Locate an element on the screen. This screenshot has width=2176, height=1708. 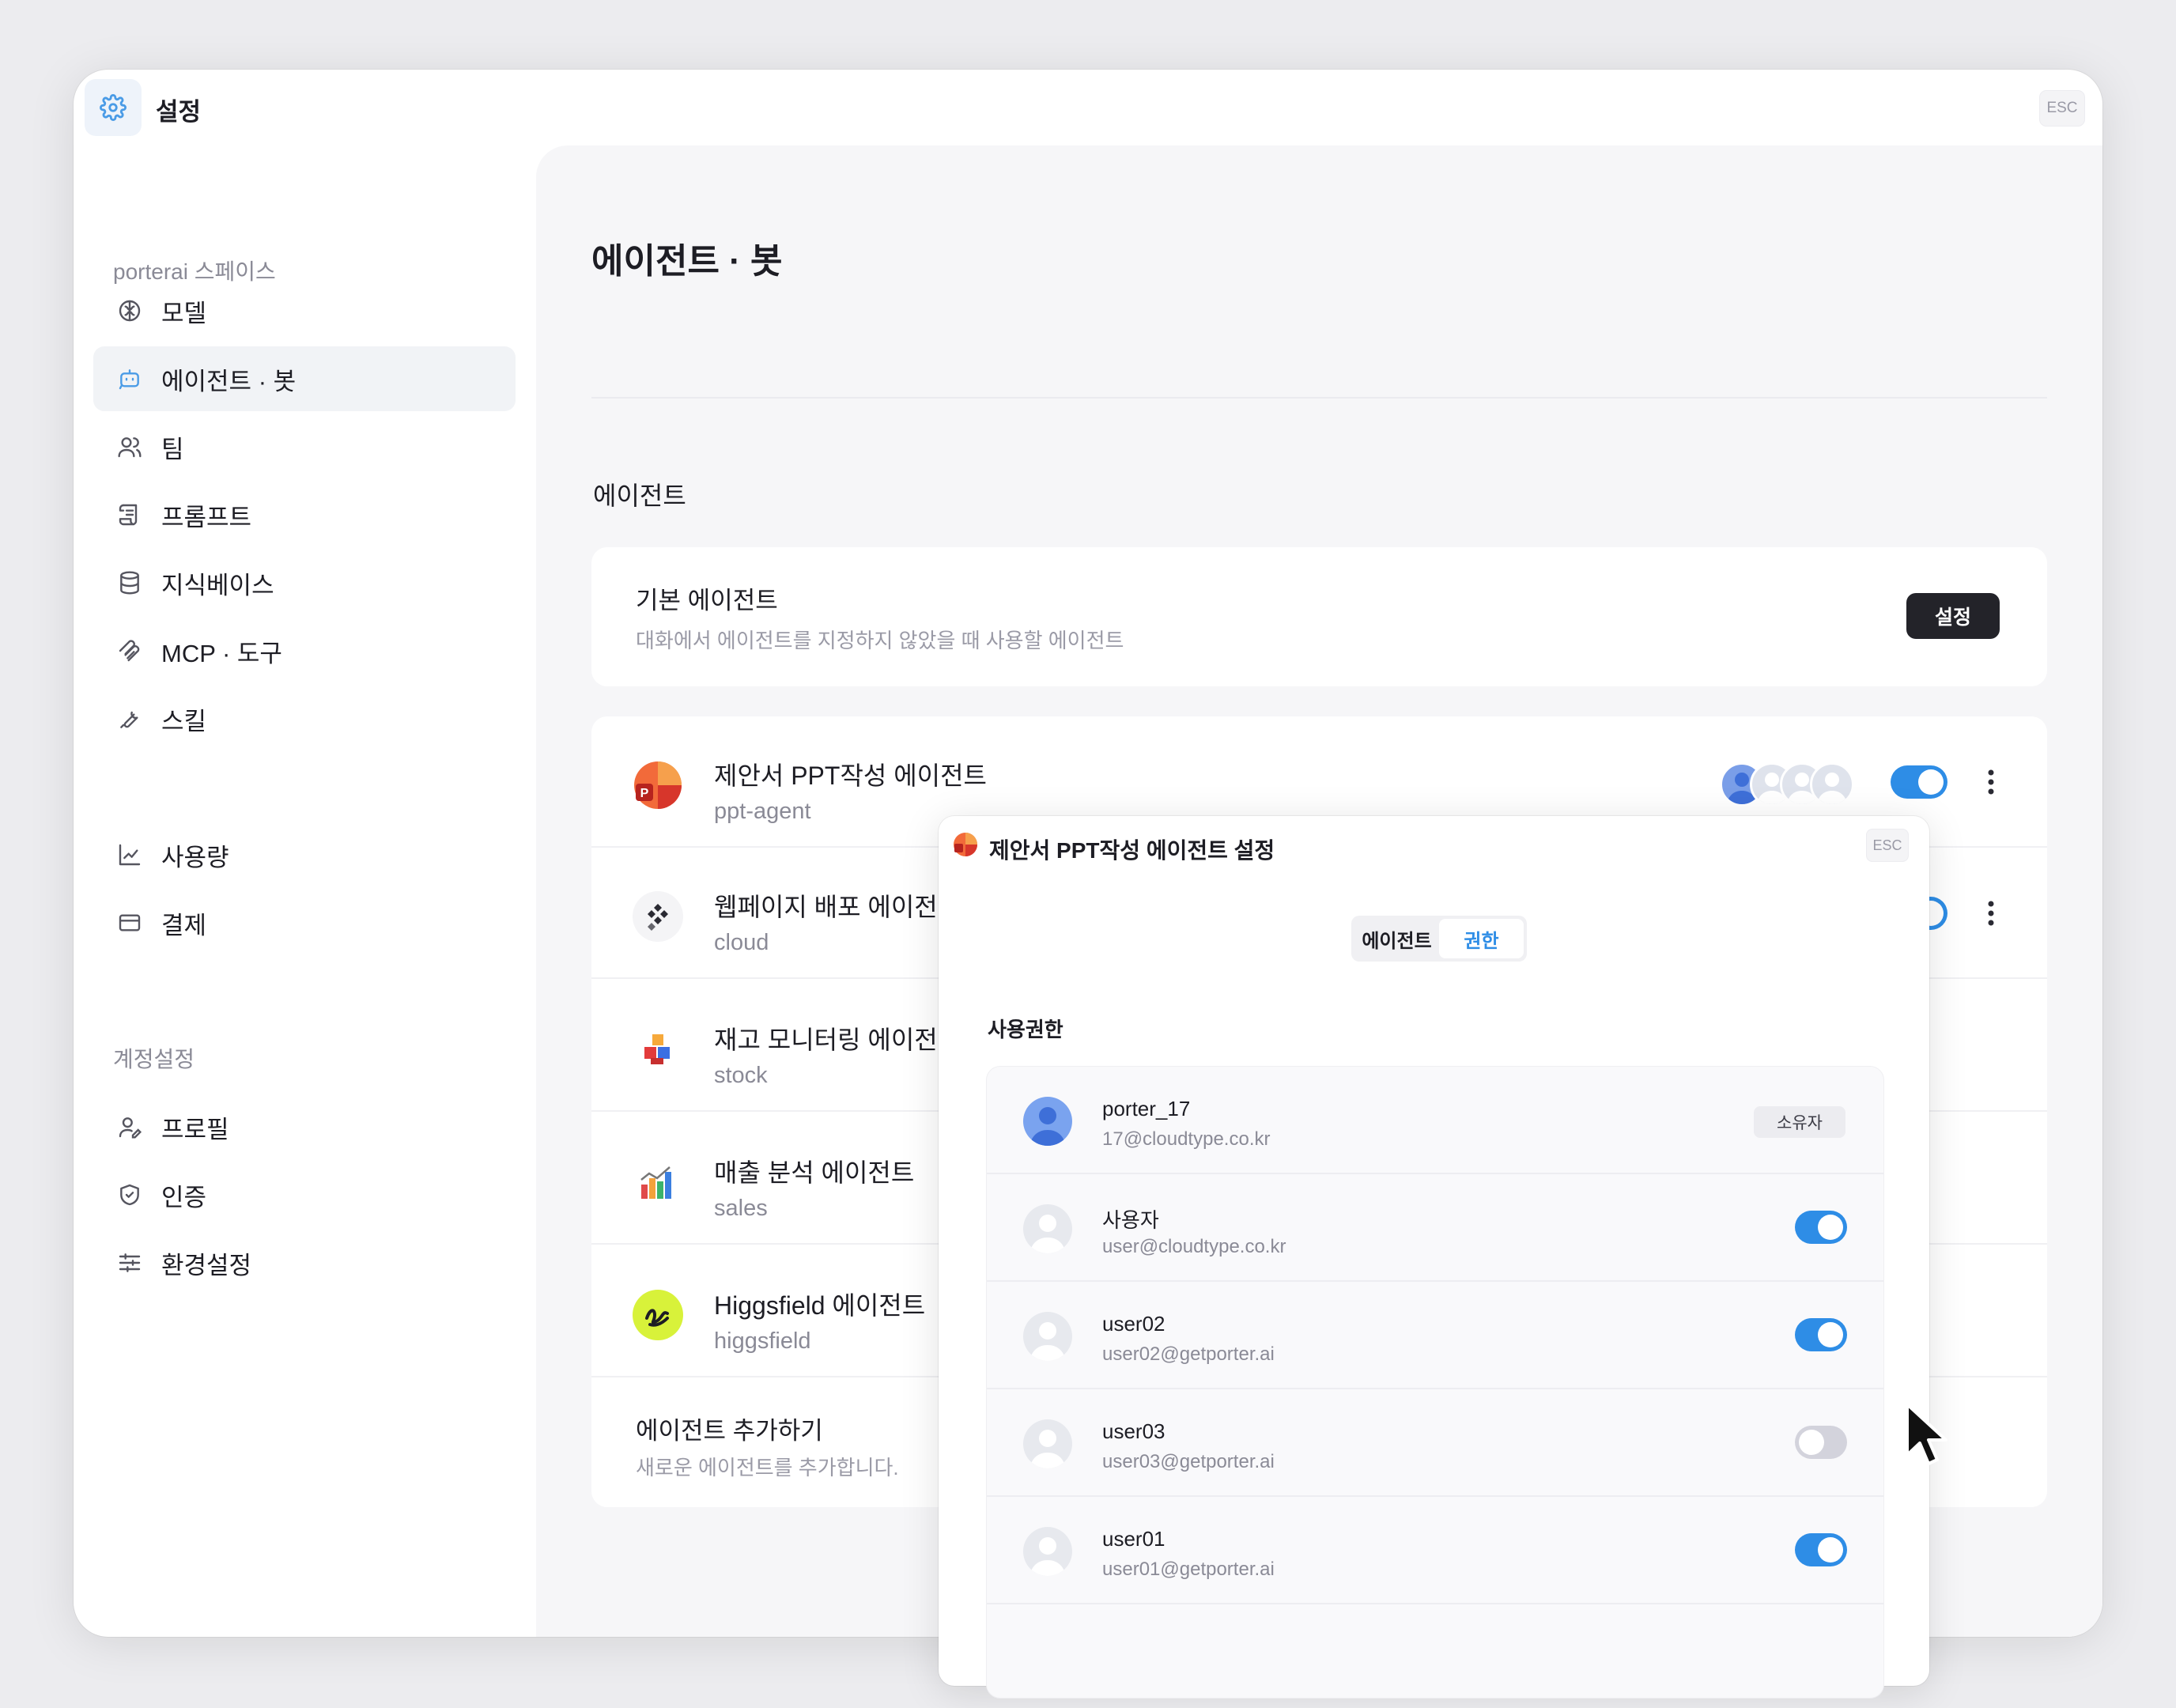
profile-icon is located at coordinates (129, 1127).